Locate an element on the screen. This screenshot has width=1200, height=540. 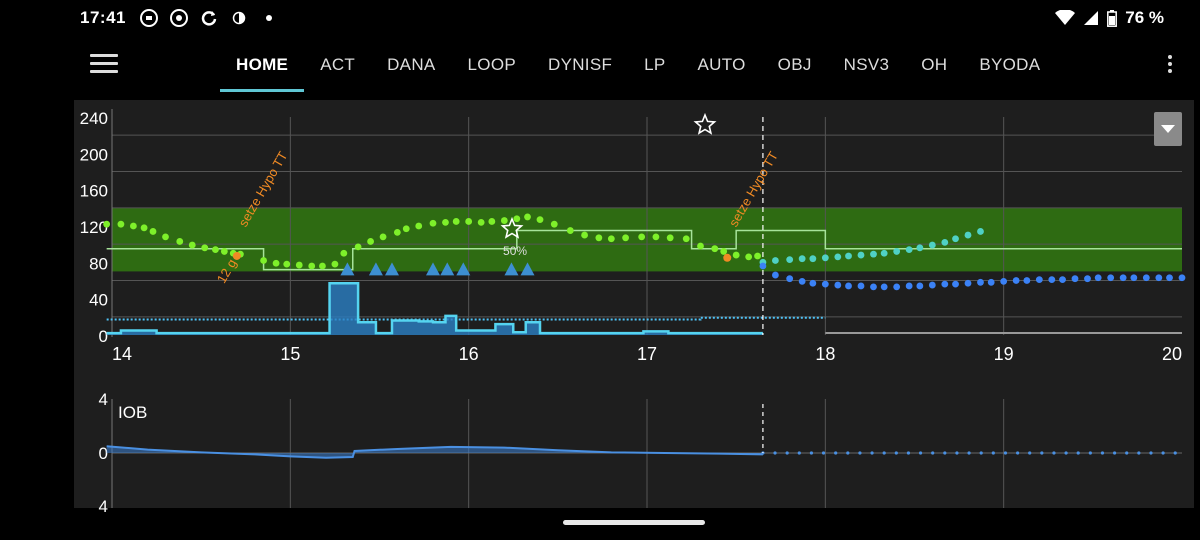
gesture-nav-bar is located at coordinates (634, 522).